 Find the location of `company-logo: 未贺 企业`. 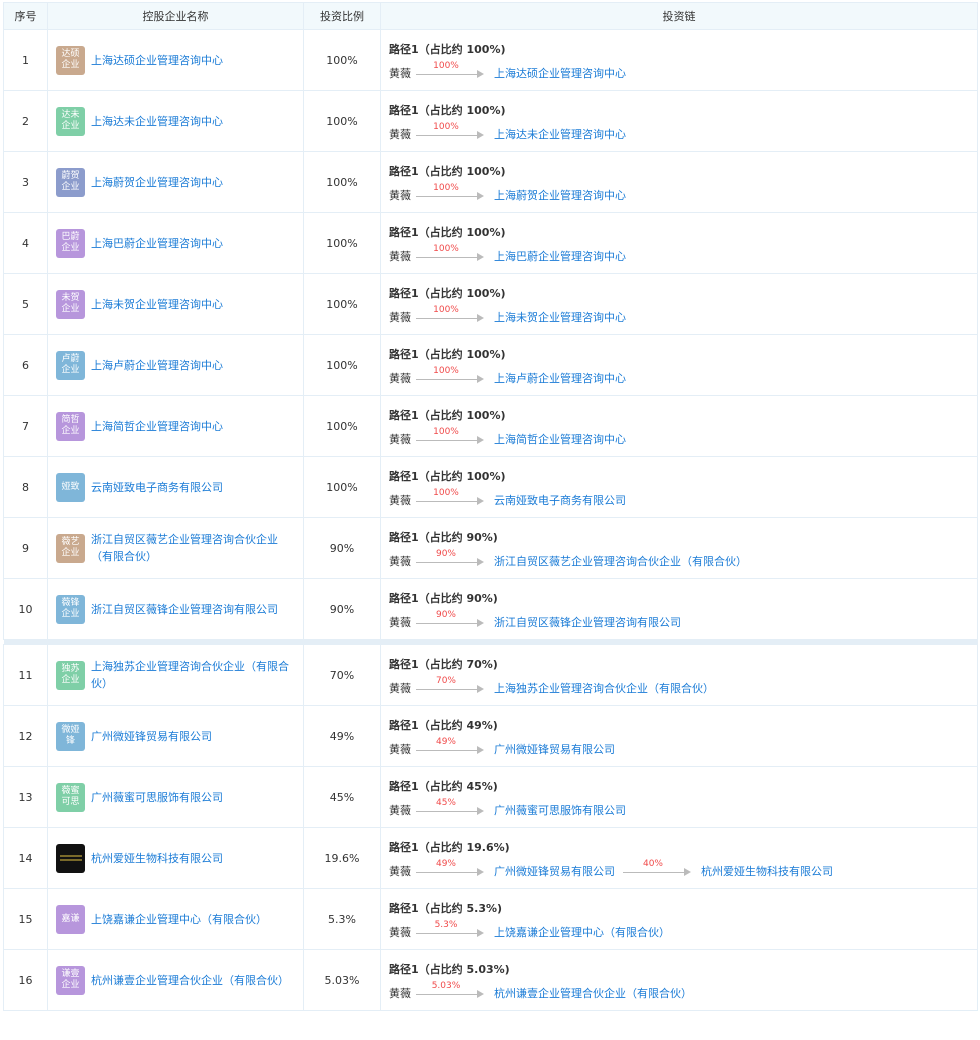

company-logo: 未贺 企业 is located at coordinates (70, 304).